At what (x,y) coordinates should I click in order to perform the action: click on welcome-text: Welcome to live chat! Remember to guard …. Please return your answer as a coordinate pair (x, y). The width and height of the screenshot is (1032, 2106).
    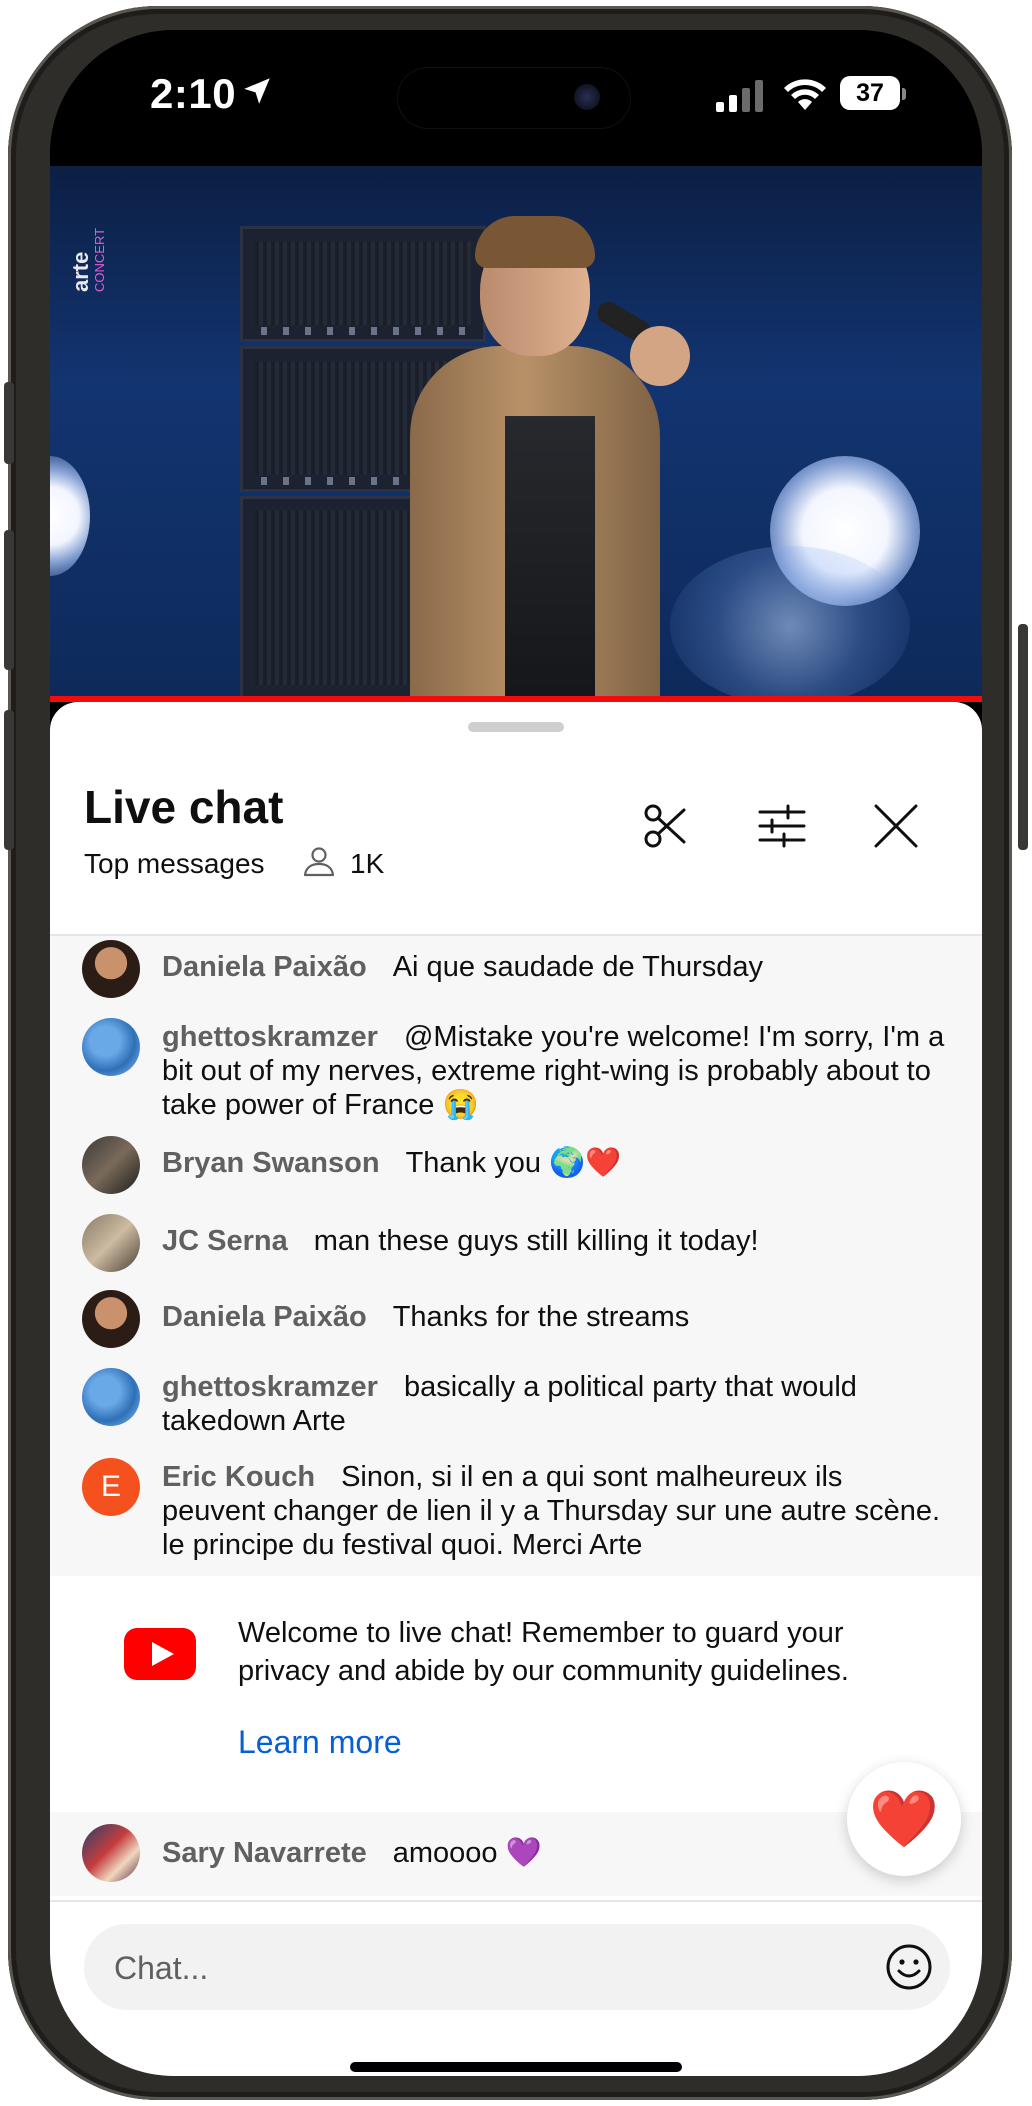
    Looking at the image, I should click on (543, 1652).